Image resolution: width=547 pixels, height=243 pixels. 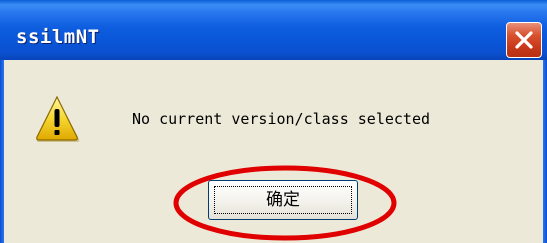 I want to click on window-title: ssilmNT, so click(x=58, y=37).